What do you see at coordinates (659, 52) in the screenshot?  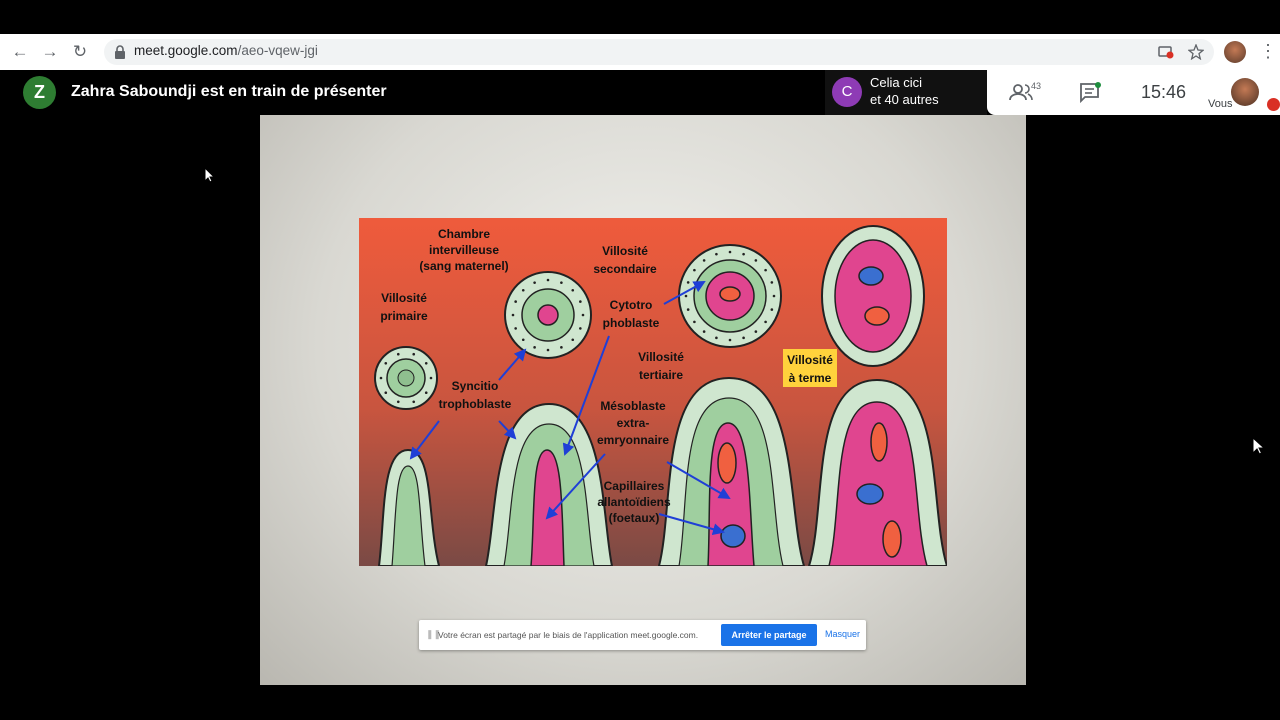 I see `address-bar: meet.google.com/aeo-vqew-jgi` at bounding box center [659, 52].